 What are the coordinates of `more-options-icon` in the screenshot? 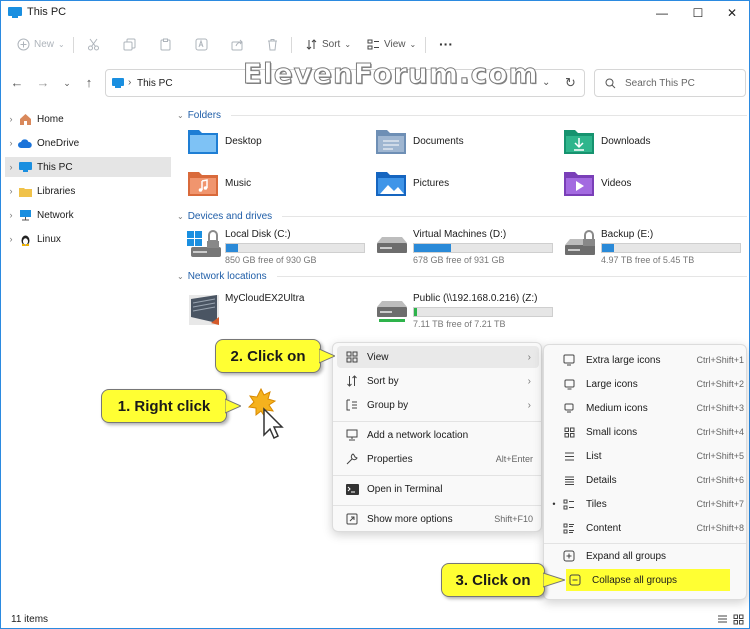 It's located at (352, 519).